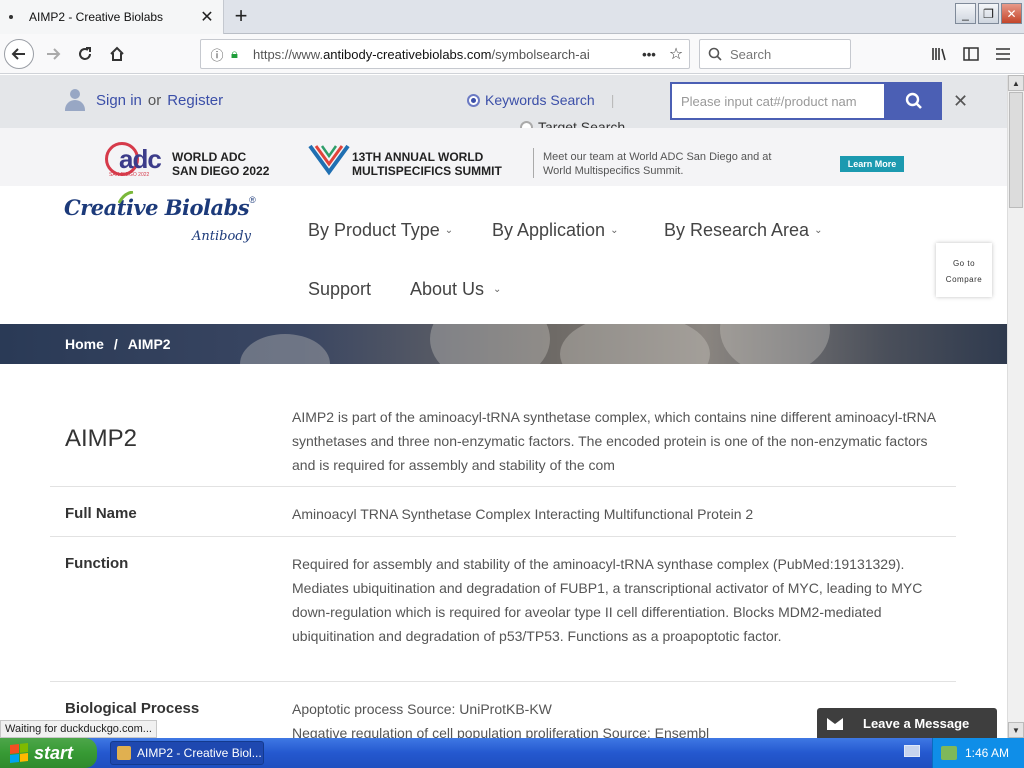 Image resolution: width=1024 pixels, height=768 pixels. I want to click on windows-flag-icon, so click(19, 753).